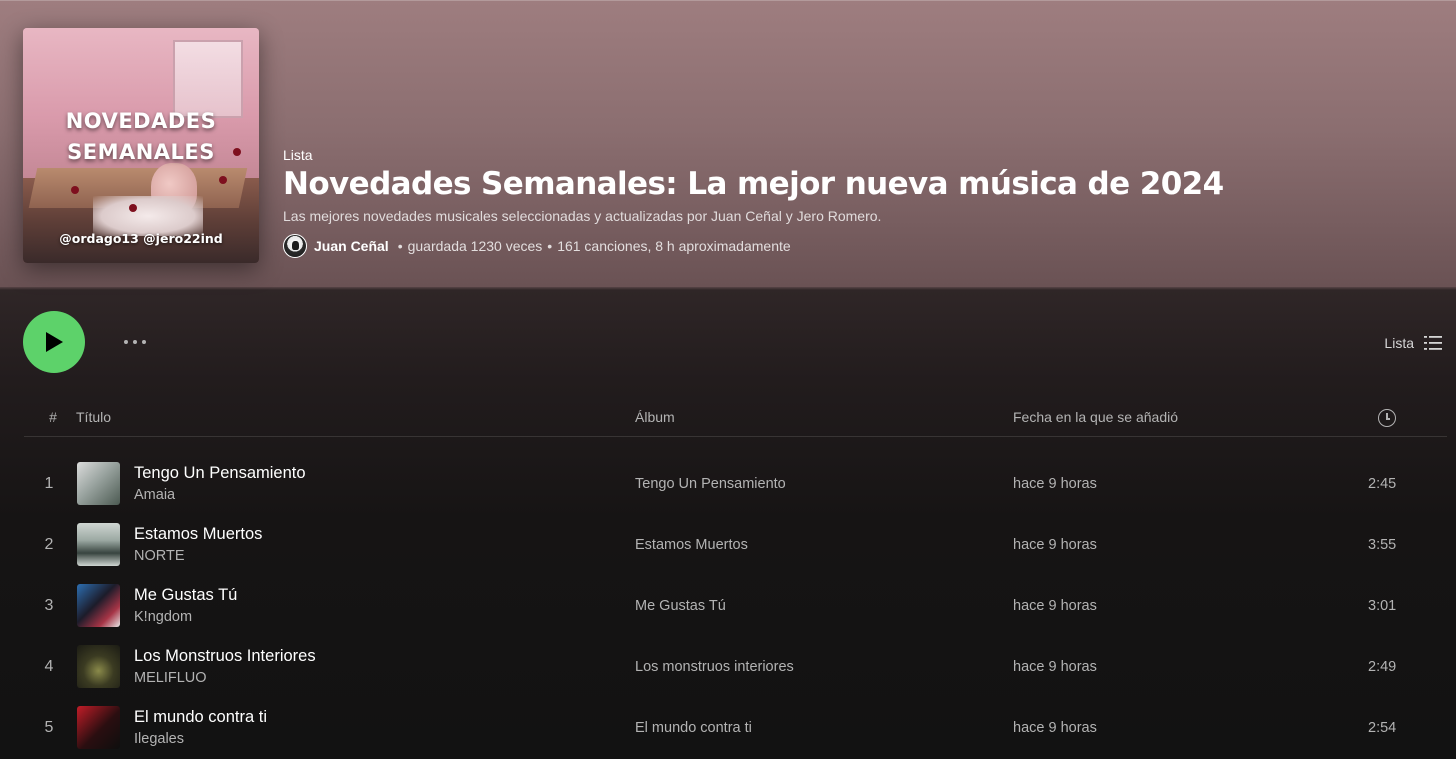  What do you see at coordinates (220, 495) in the screenshot?
I see `track-artist: Amaia` at bounding box center [220, 495].